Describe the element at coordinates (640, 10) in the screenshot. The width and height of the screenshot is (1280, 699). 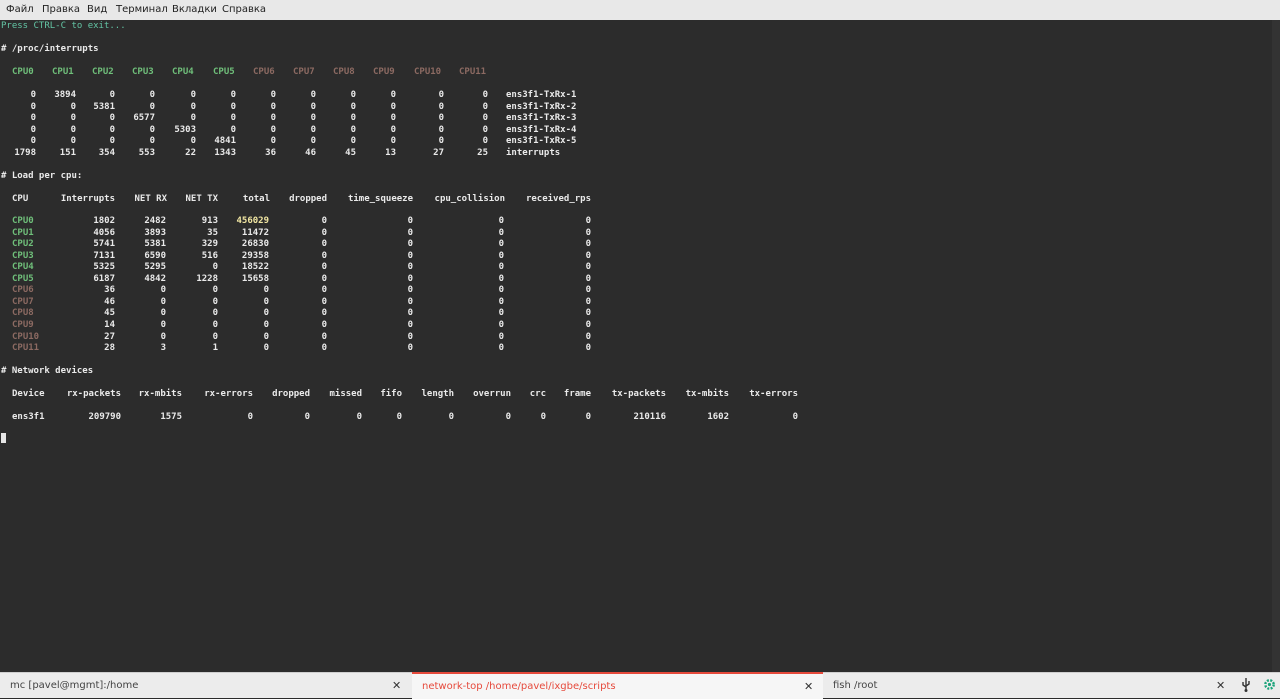
I see `menu-bar: Файл Правка Вид Терминал Вкладки Справка` at that location.